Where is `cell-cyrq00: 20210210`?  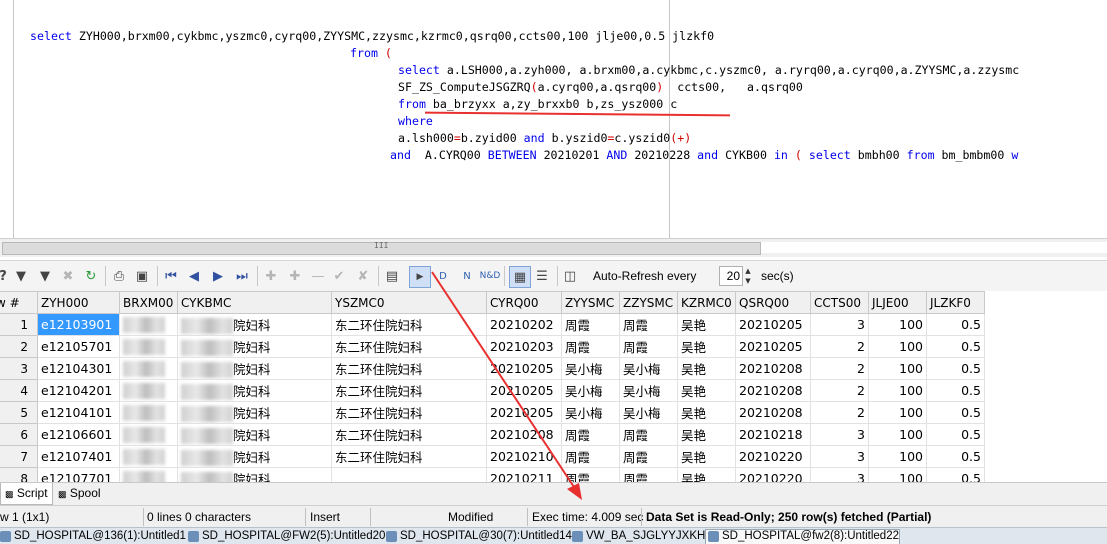 cell-cyrq00: 20210210 is located at coordinates (524, 456).